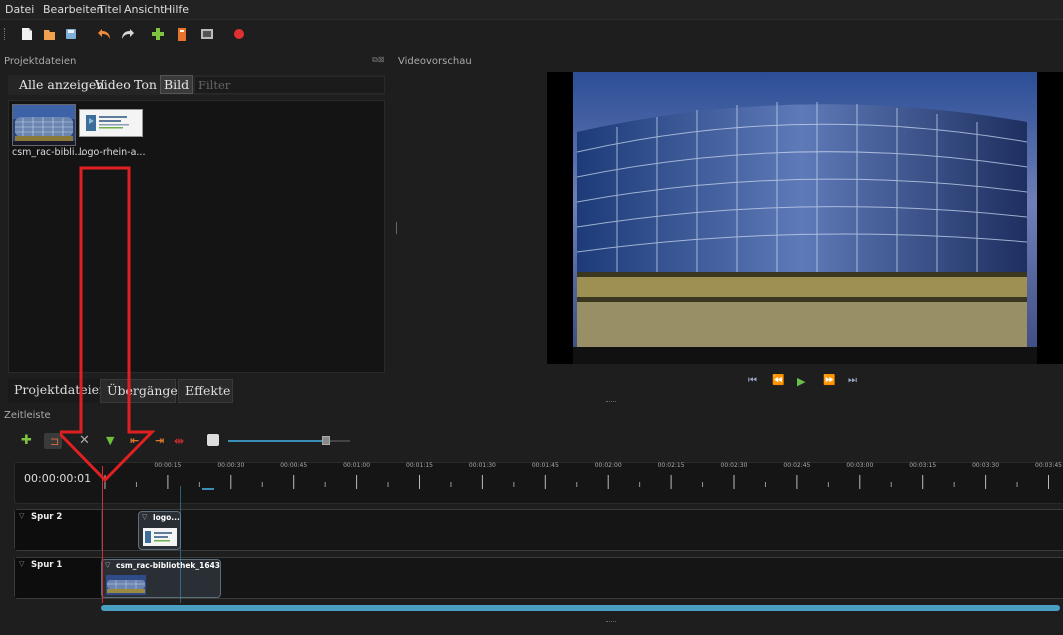 The width and height of the screenshot is (1063, 635). Describe the element at coordinates (104, 34) in the screenshot. I see `undo-icon` at that location.